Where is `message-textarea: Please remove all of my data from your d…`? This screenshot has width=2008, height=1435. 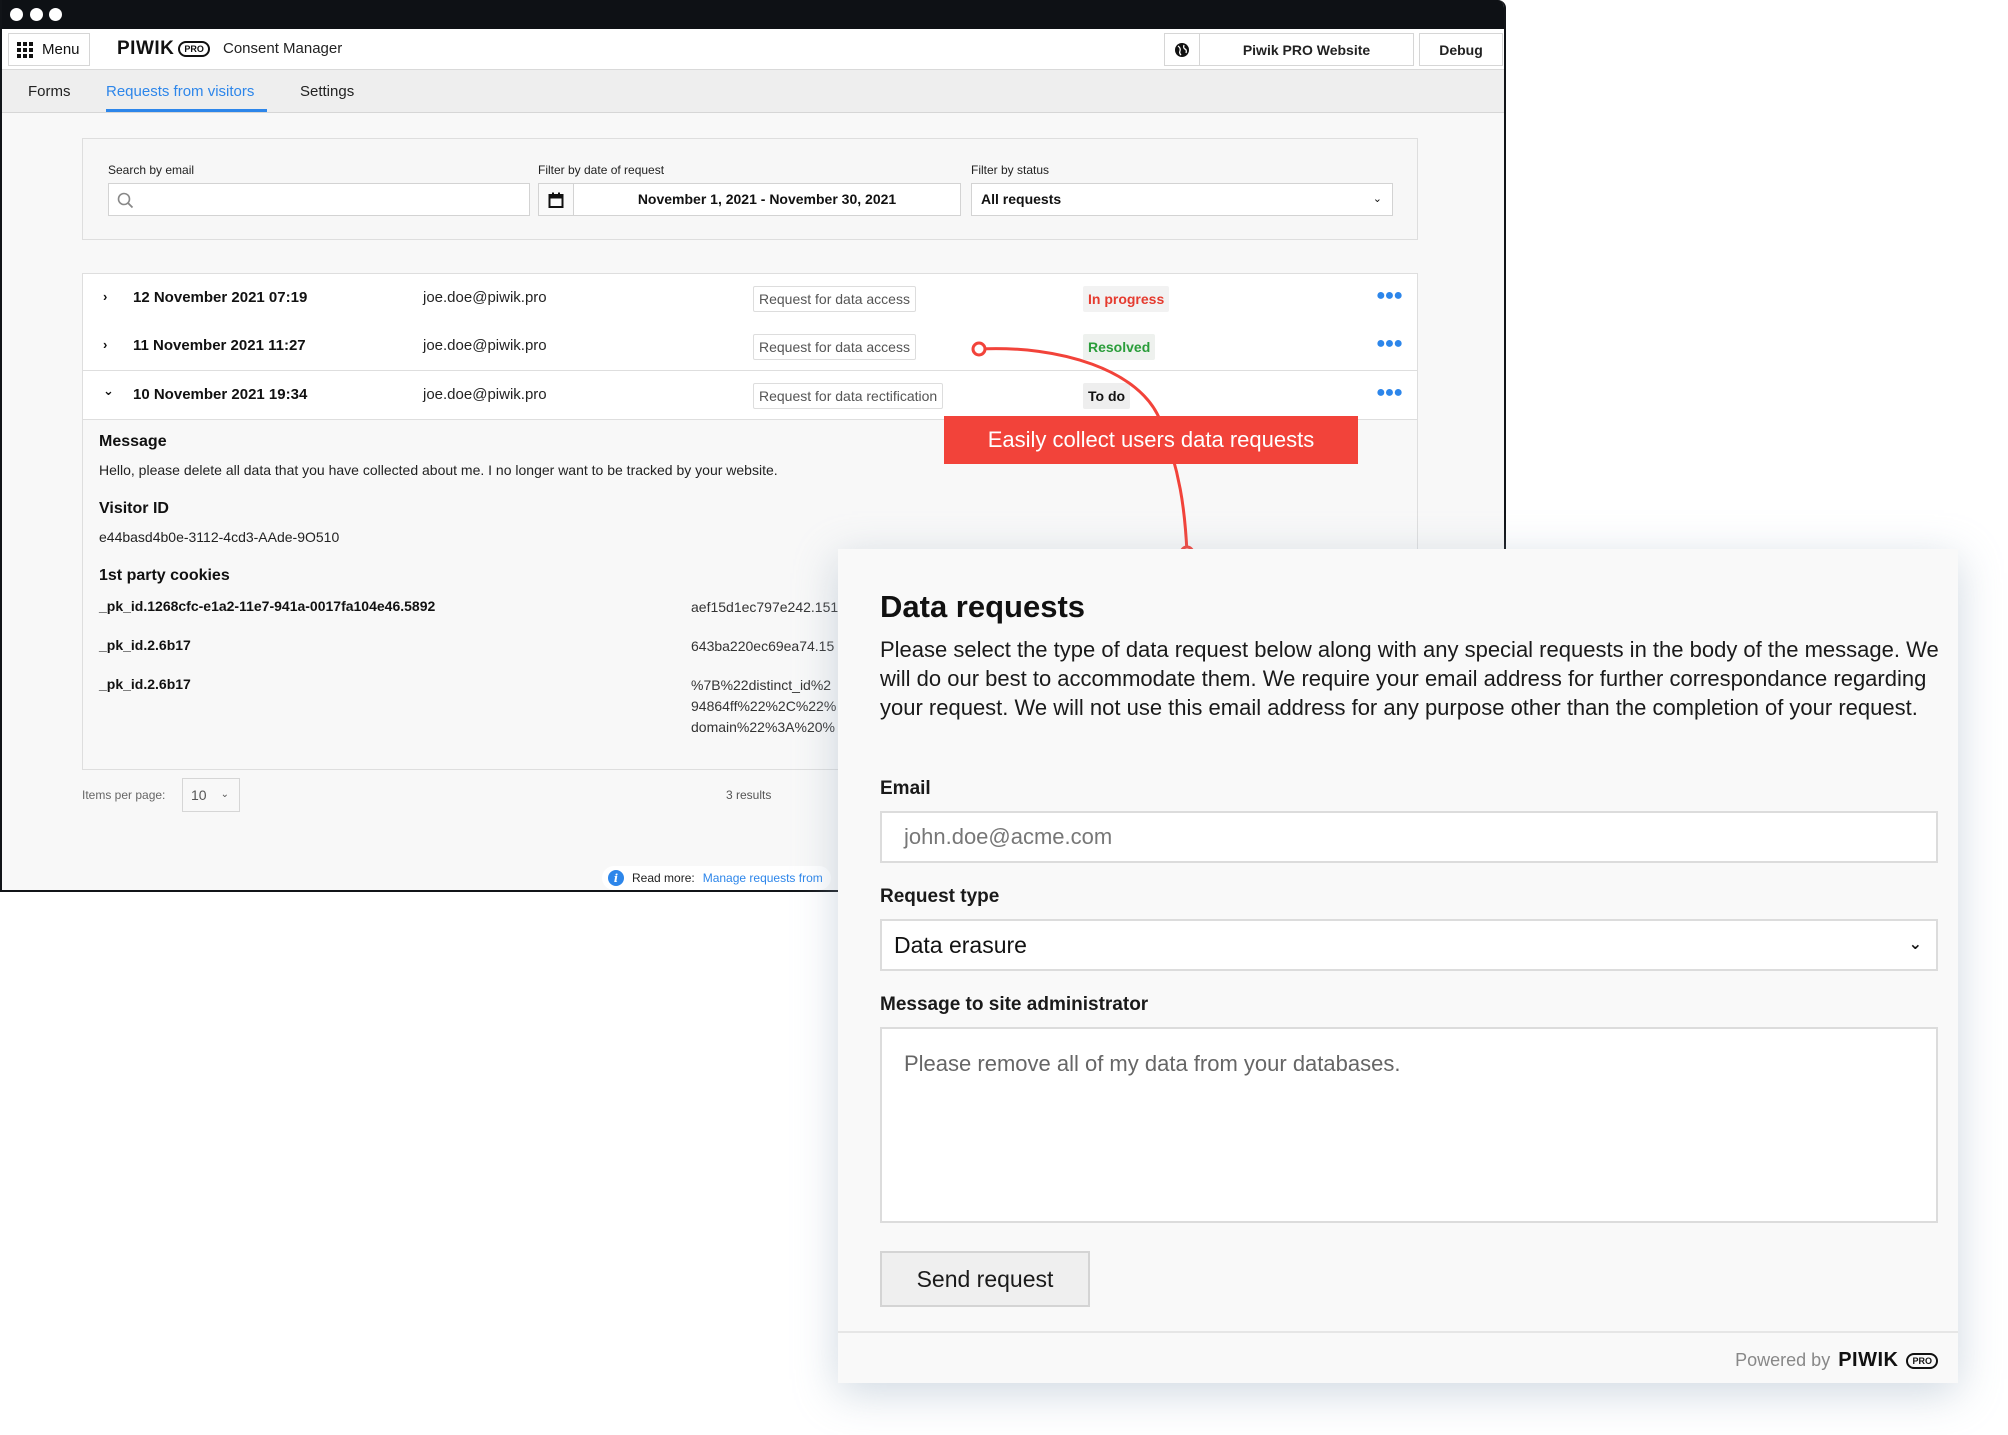
message-textarea: Please remove all of my data from your d… is located at coordinates (1409, 1125).